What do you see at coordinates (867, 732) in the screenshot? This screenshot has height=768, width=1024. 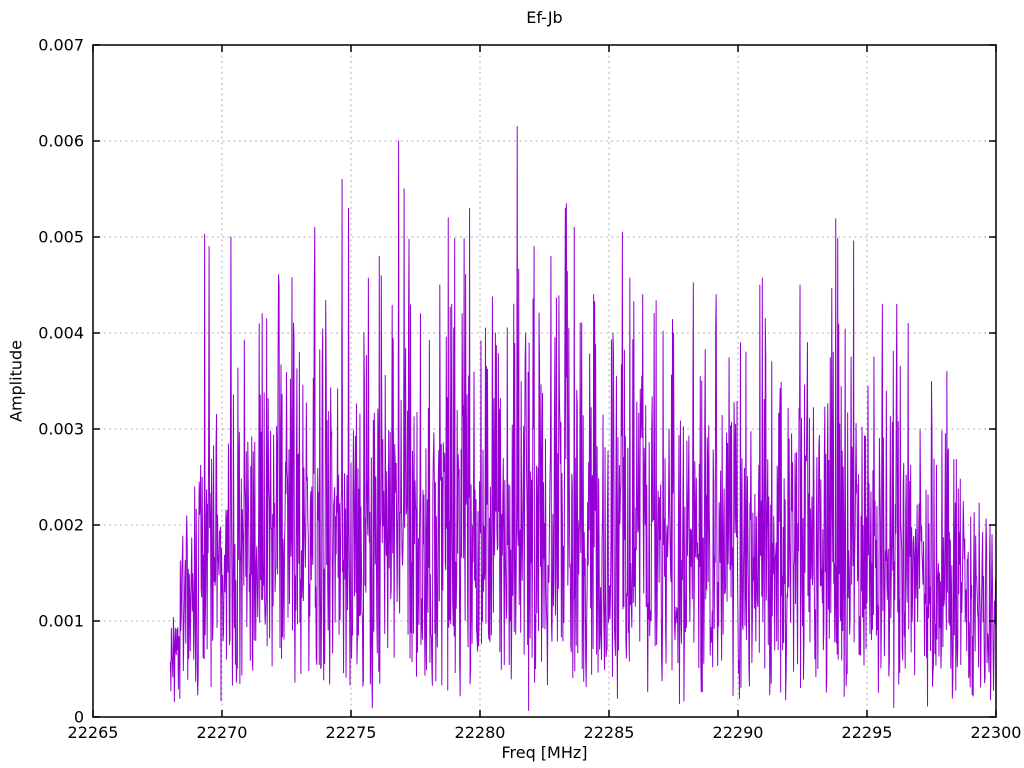 I see `x-tick-label: 22295` at bounding box center [867, 732].